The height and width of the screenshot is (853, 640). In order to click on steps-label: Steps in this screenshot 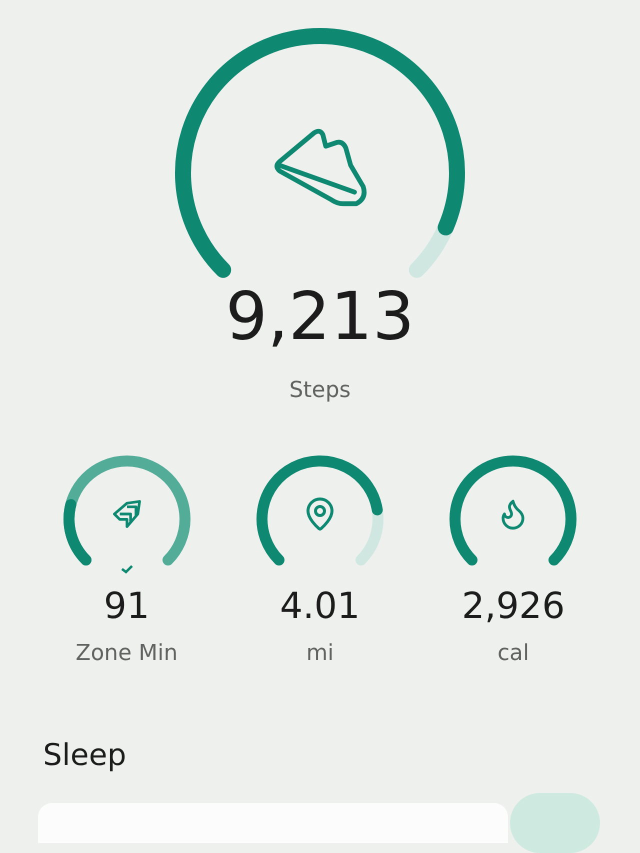, I will do `click(320, 390)`.